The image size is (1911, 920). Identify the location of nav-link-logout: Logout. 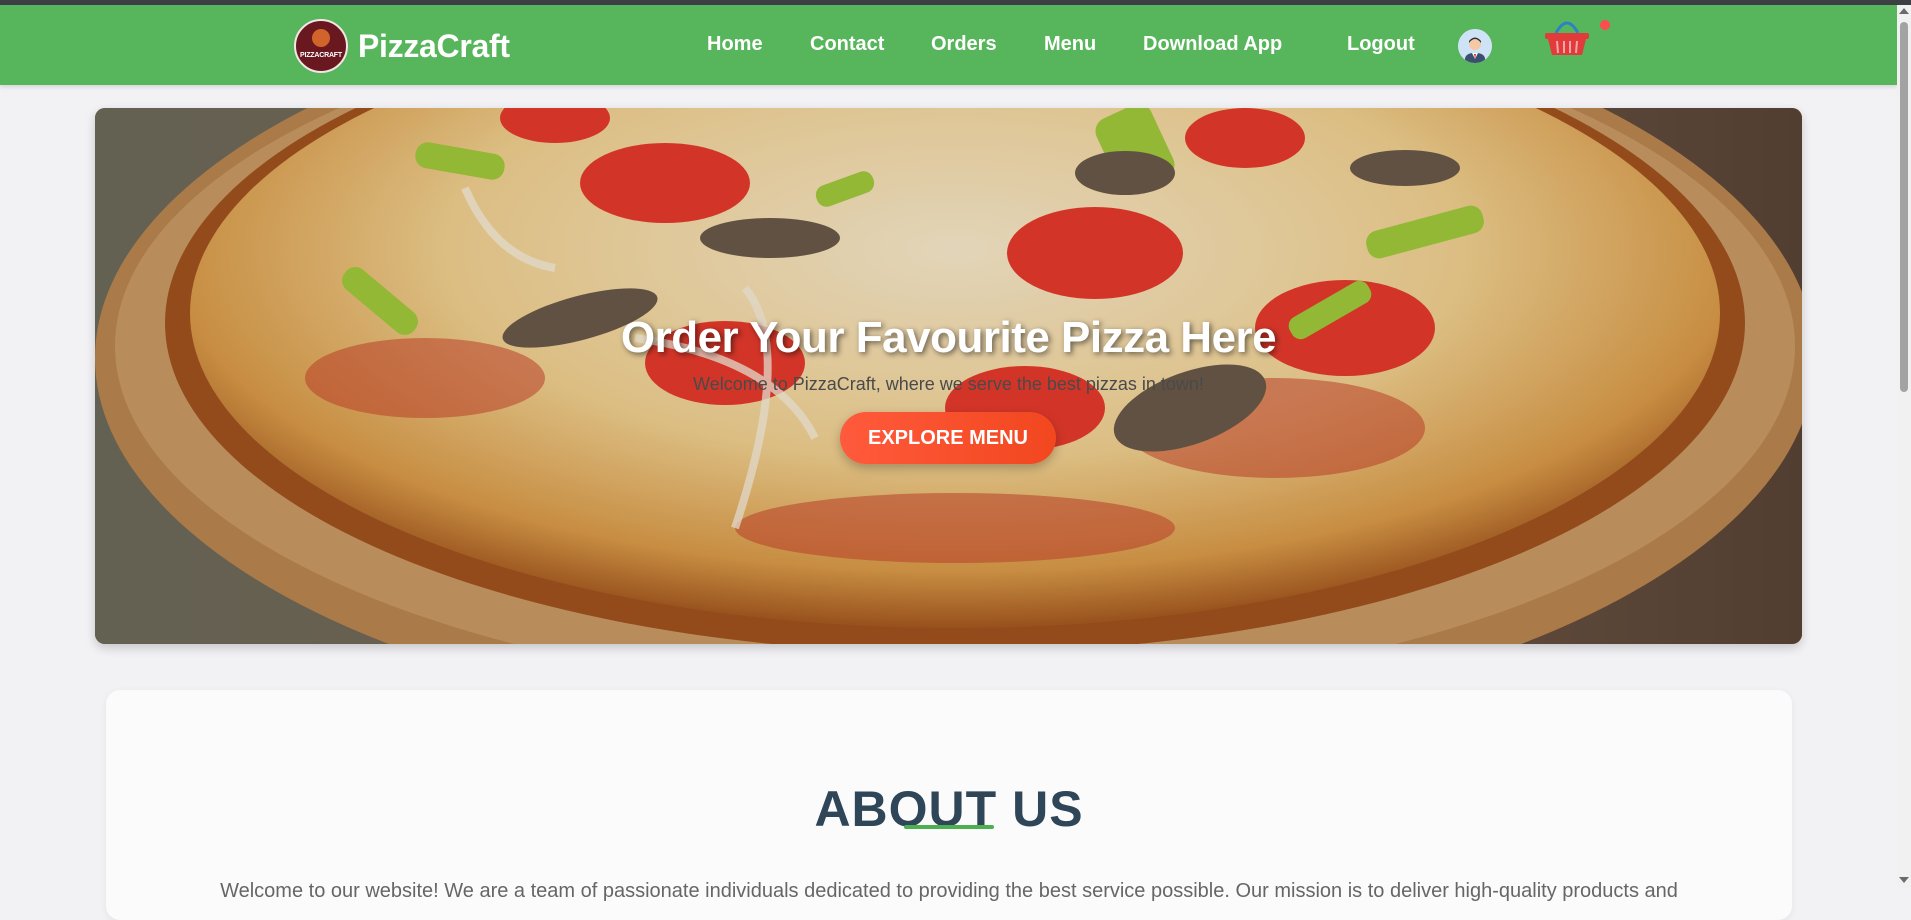
(1381, 44).